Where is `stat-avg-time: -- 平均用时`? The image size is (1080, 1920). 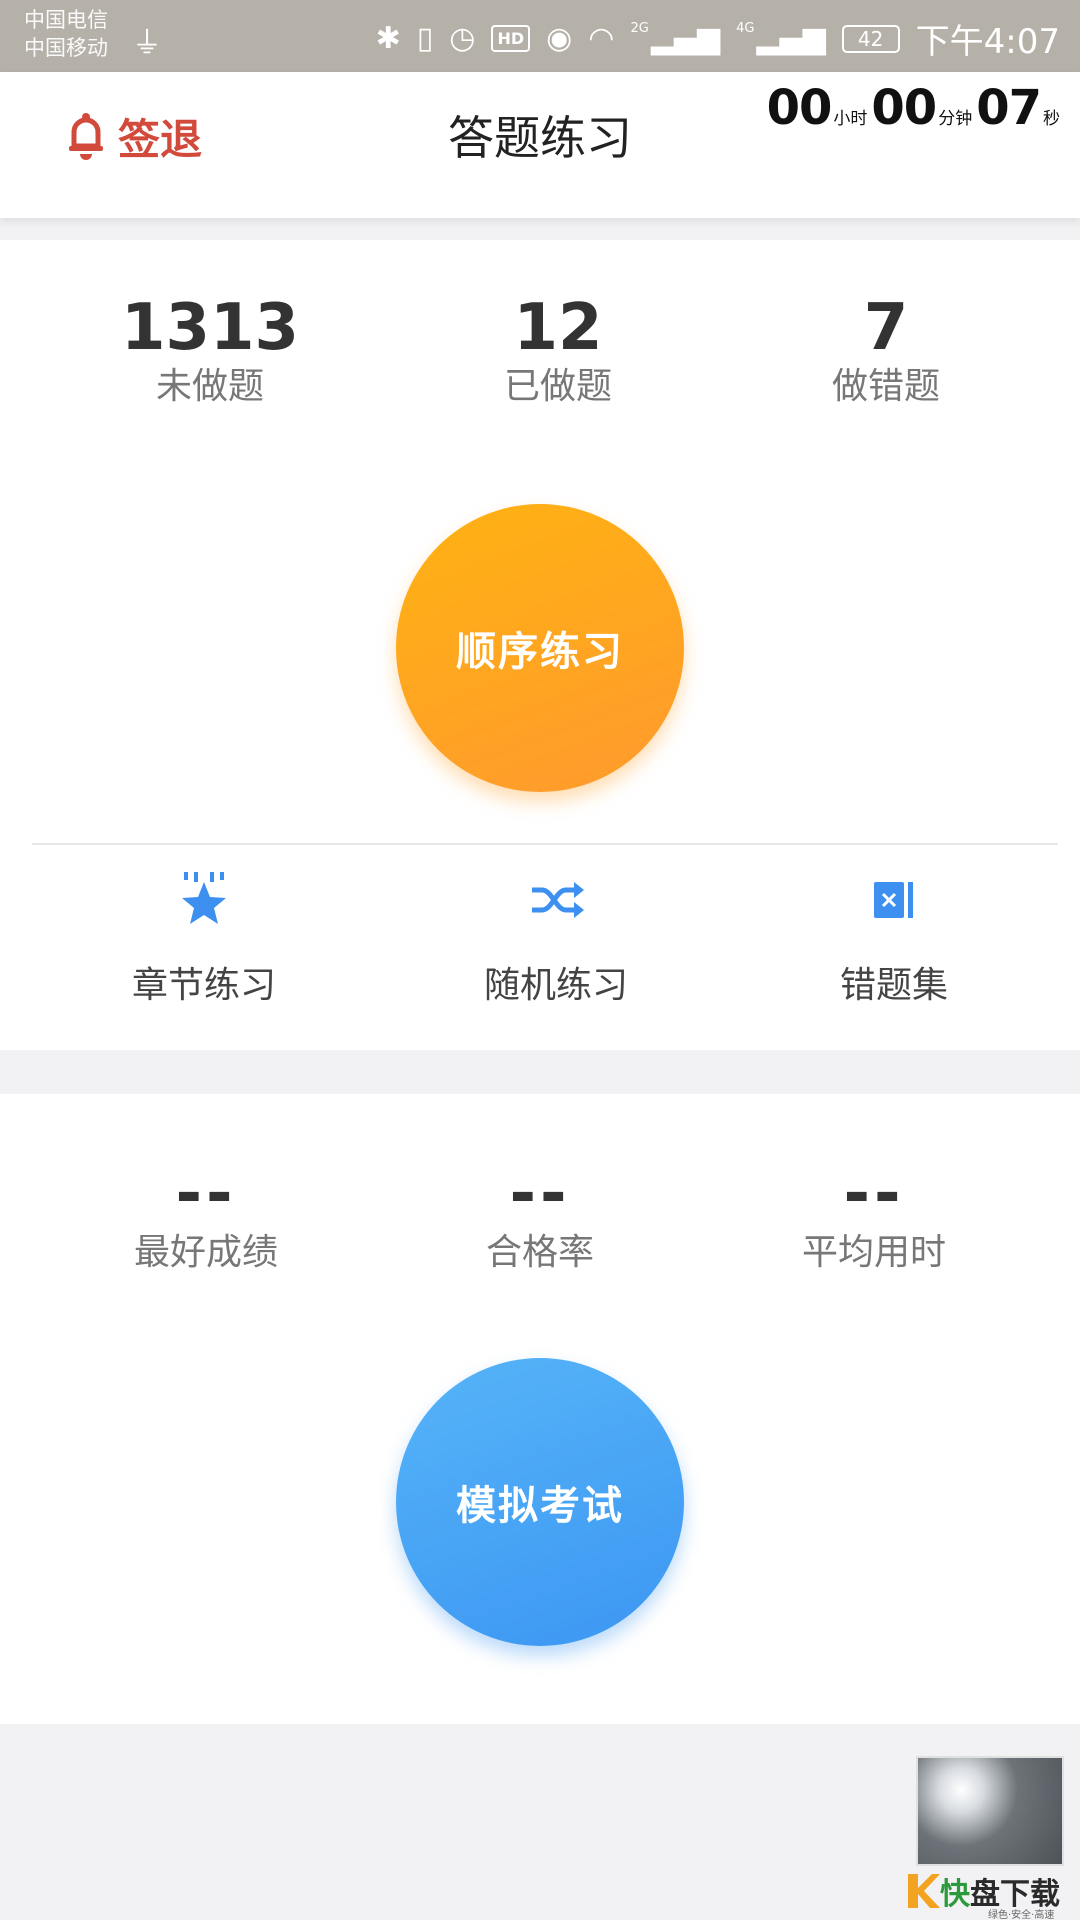 stat-avg-time: -- 平均用时 is located at coordinates (874, 1217).